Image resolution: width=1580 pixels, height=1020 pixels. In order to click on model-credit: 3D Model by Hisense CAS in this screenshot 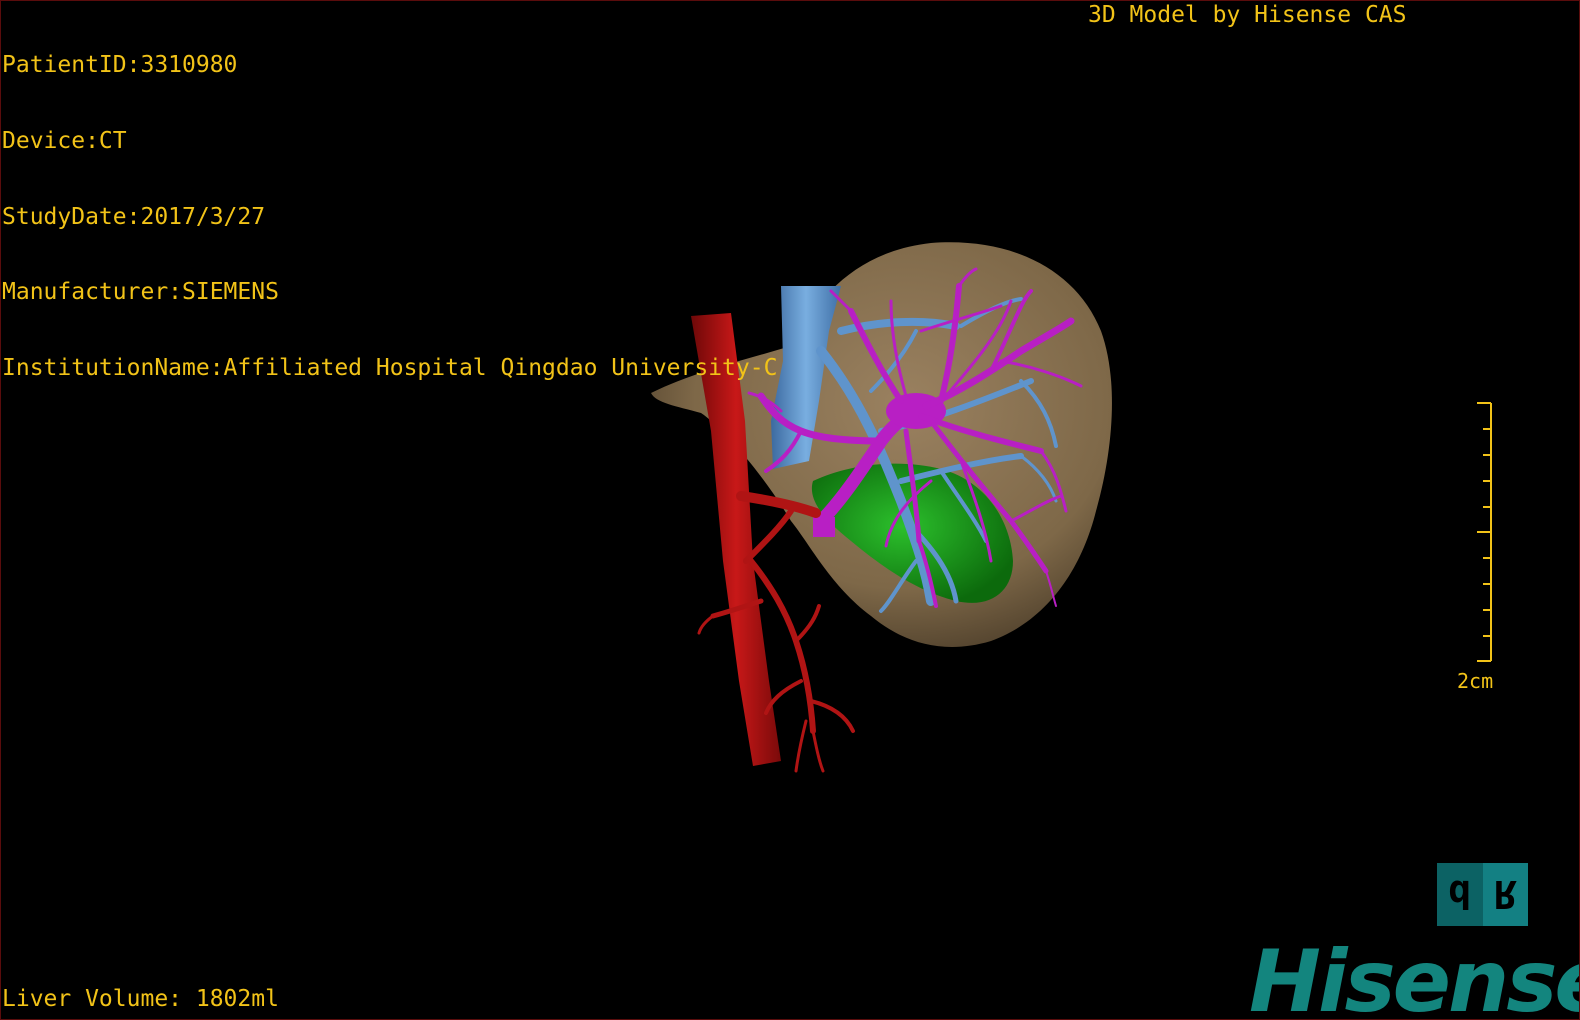, I will do `click(1247, 15)`.